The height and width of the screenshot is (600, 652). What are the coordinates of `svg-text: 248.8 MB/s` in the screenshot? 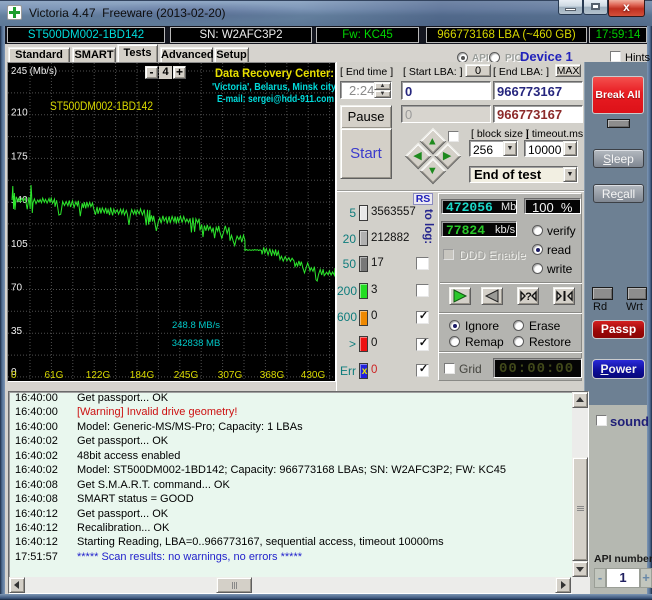 It's located at (196, 325).